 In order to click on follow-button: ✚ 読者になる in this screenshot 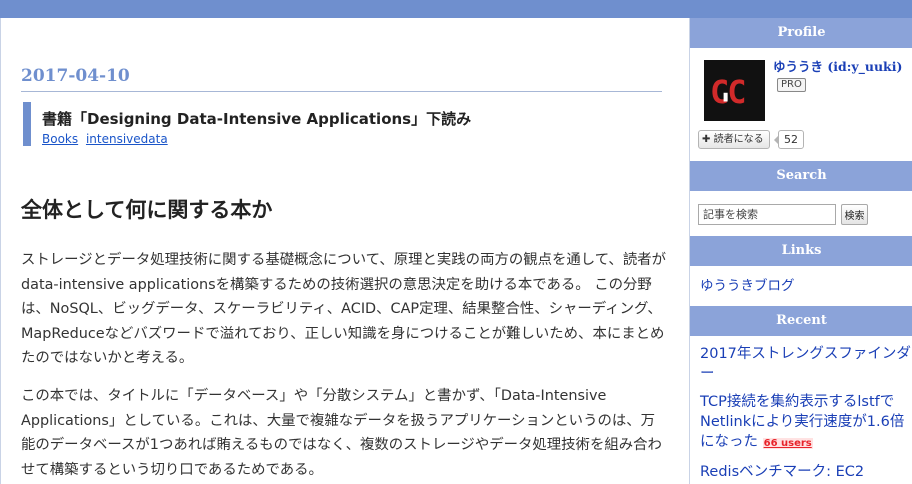, I will do `click(734, 139)`.